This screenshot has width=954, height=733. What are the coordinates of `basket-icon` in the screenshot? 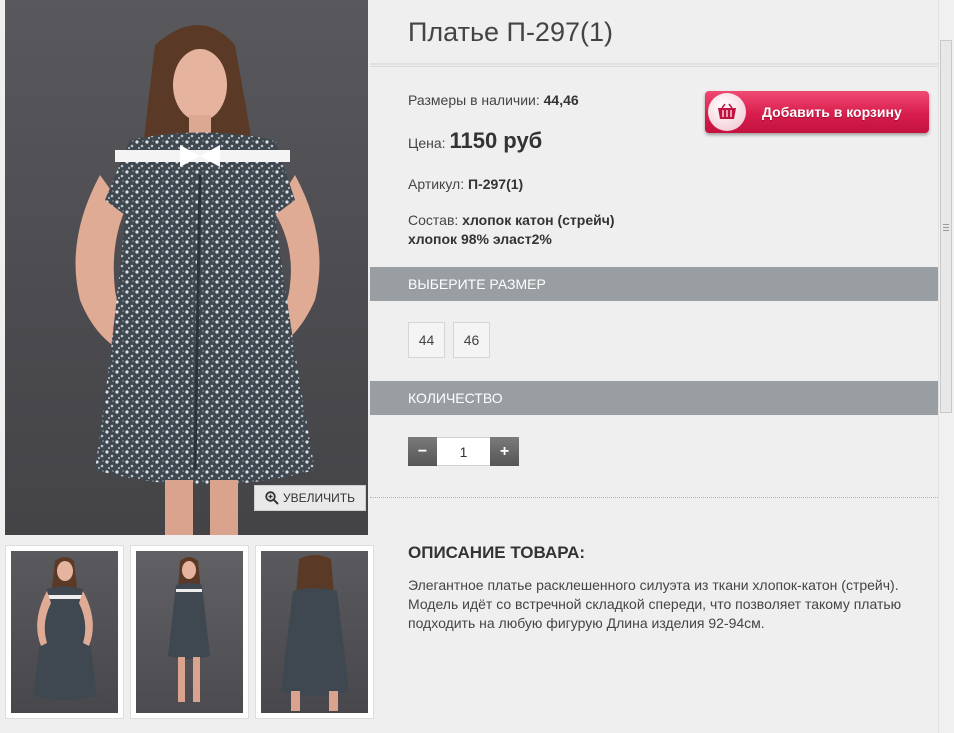 It's located at (727, 112).